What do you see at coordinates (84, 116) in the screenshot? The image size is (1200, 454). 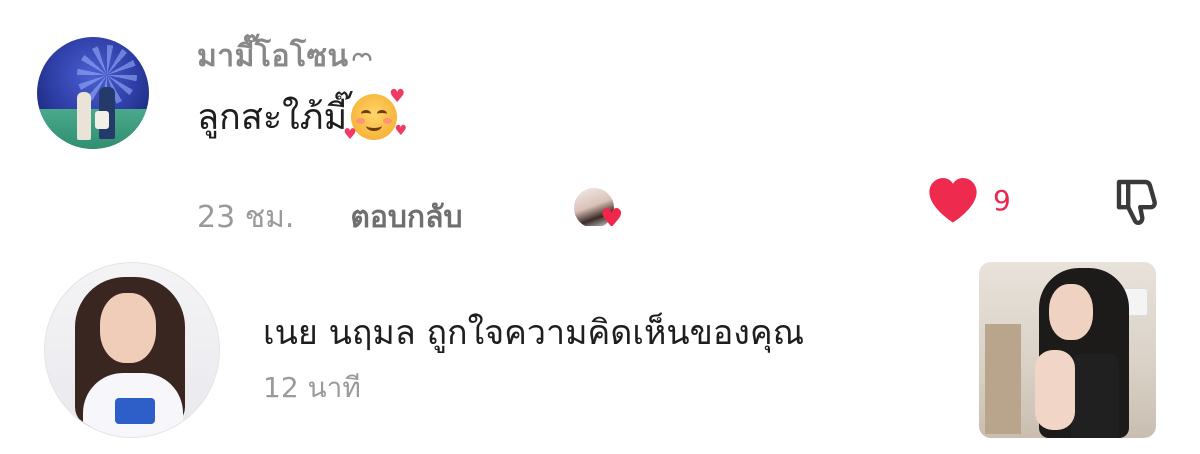 I see `avatar-person` at bounding box center [84, 116].